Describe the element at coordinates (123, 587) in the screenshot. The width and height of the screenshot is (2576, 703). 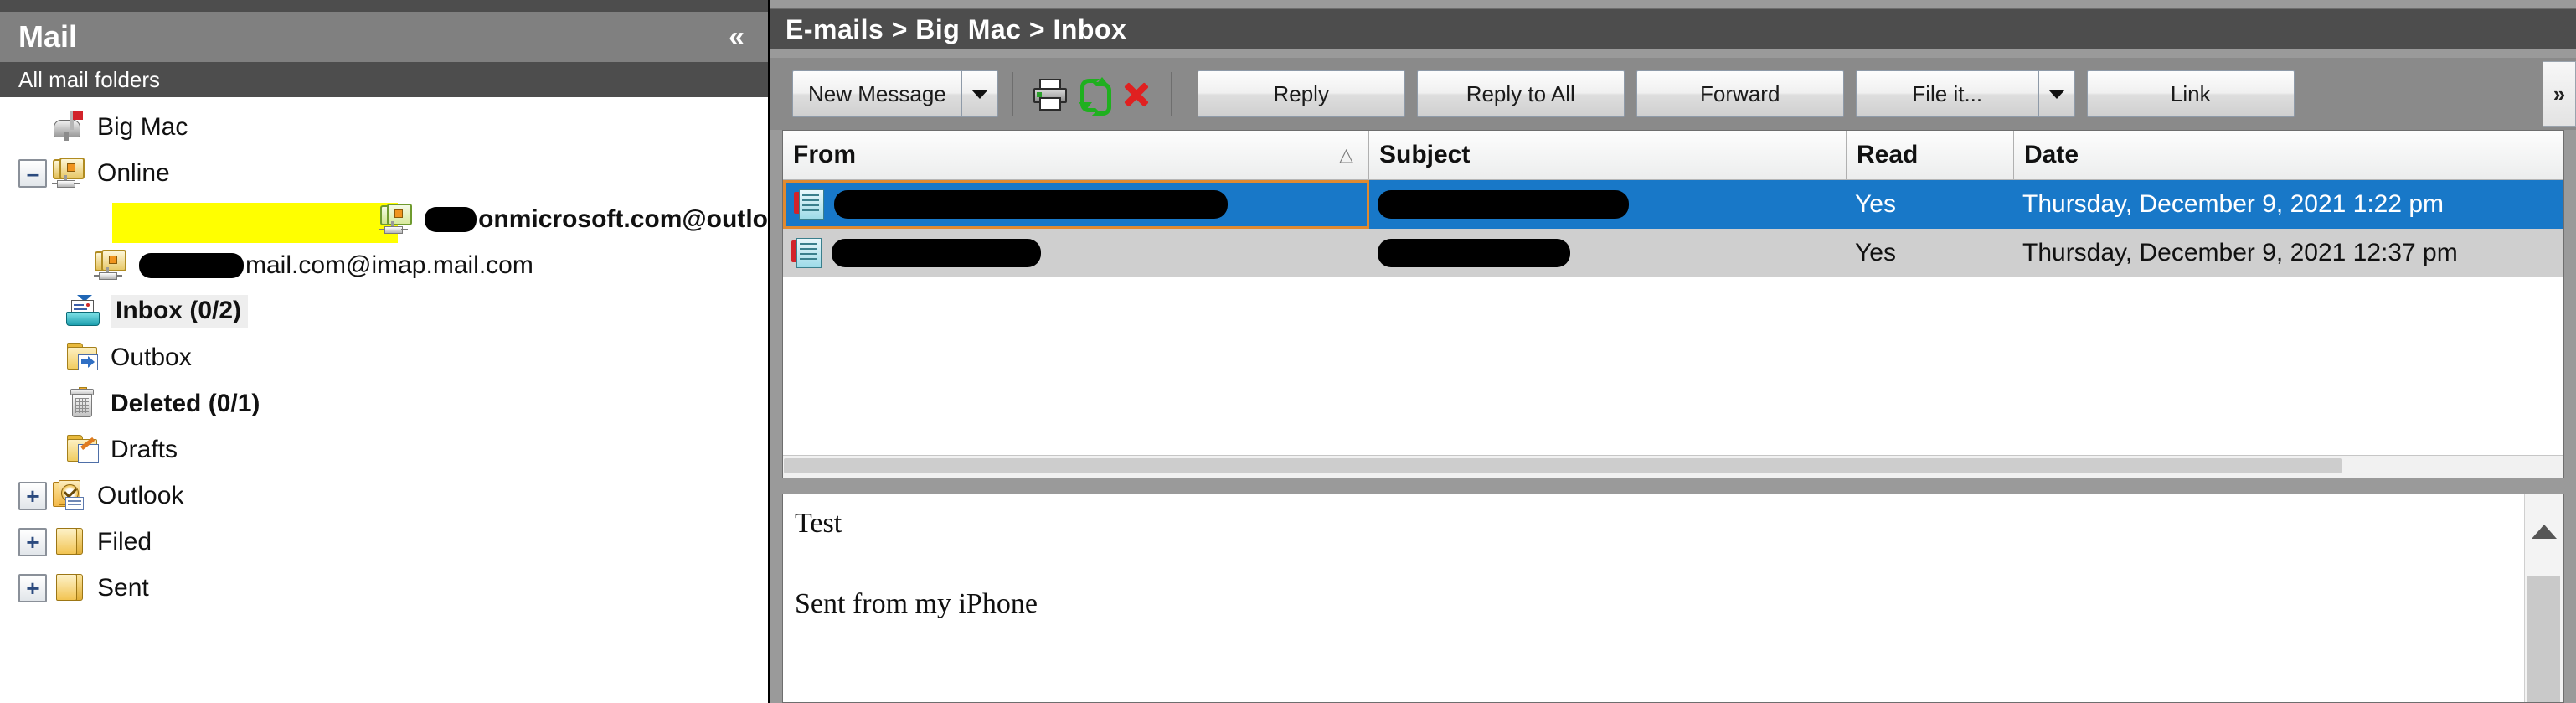
I see `tree-item-label: Sent` at that location.